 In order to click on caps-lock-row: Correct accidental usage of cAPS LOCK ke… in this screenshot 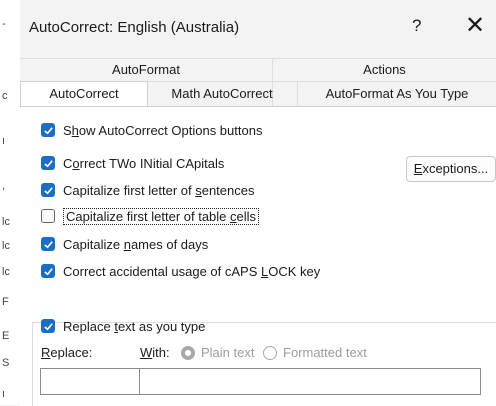, I will do `click(180, 271)`.